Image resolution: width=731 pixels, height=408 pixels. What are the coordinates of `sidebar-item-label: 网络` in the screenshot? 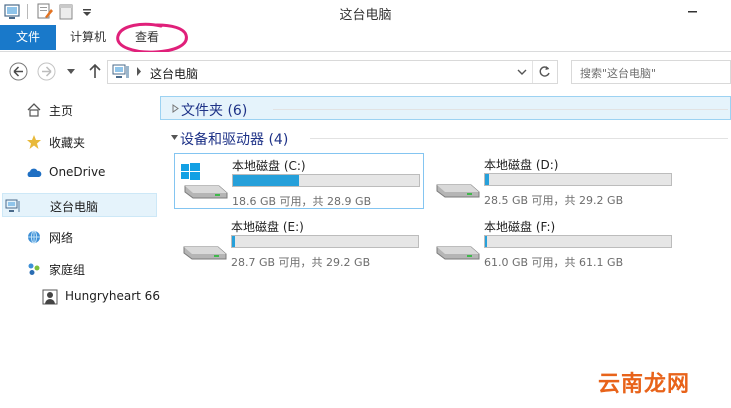 It's located at (61, 238).